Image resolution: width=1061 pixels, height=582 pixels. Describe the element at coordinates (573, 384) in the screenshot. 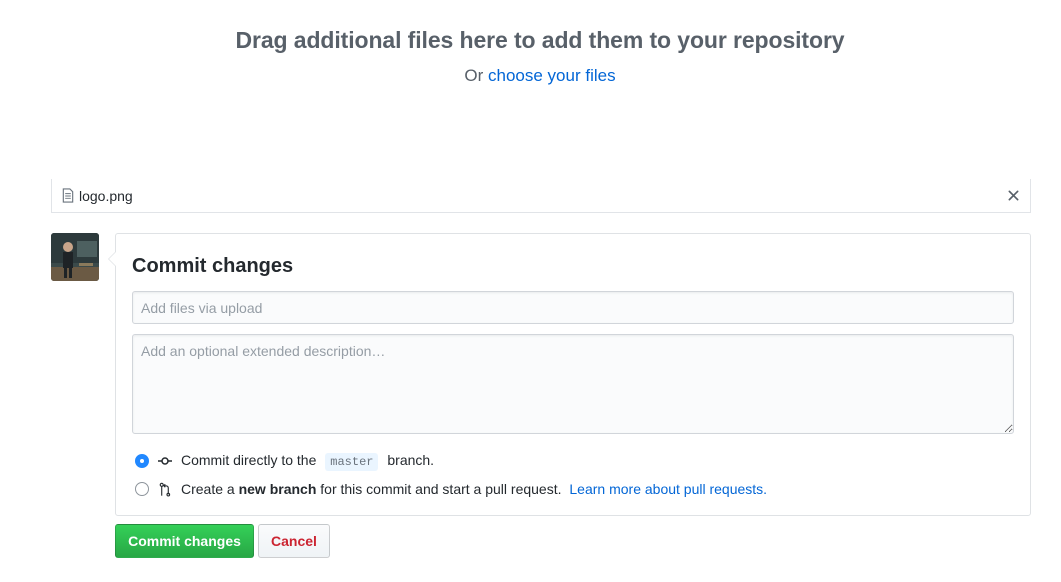

I see `commit-description-input` at that location.